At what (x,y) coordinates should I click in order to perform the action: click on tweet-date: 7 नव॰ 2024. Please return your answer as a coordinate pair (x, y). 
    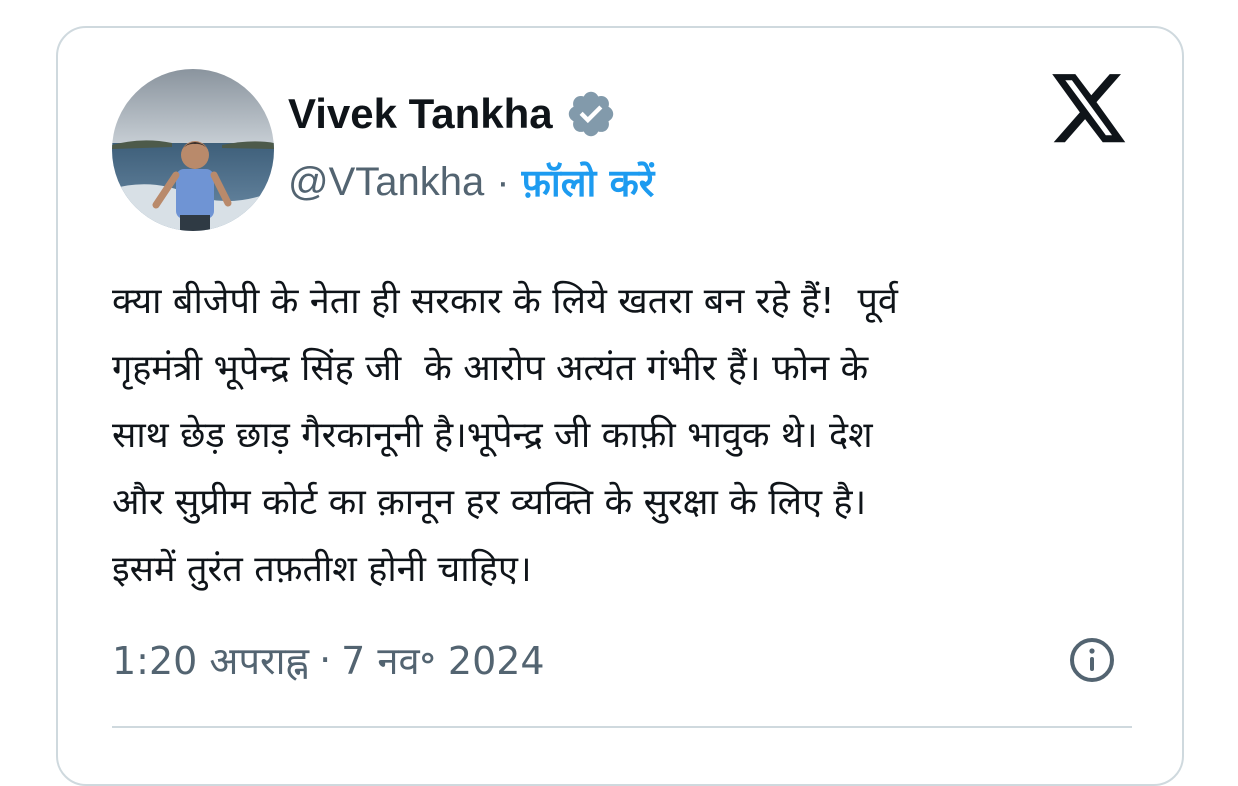
    Looking at the image, I should click on (442, 660).